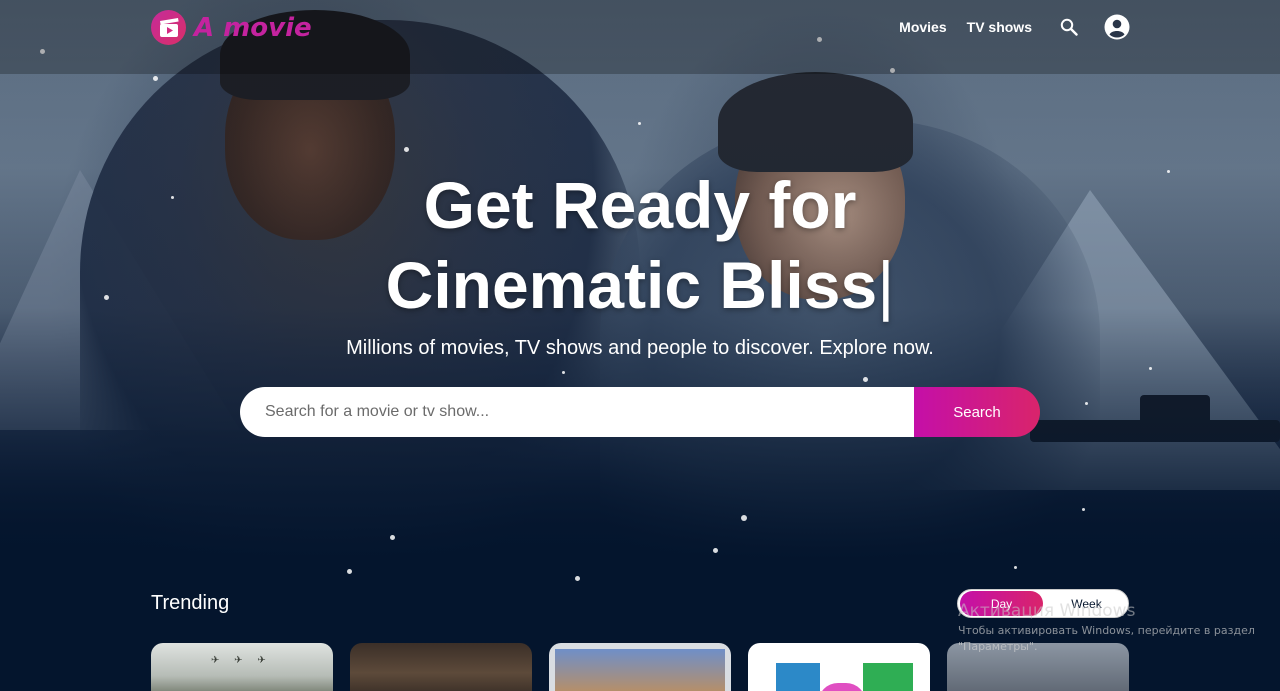 The width and height of the screenshot is (1280, 691). I want to click on film-clapper-icon, so click(168, 27).